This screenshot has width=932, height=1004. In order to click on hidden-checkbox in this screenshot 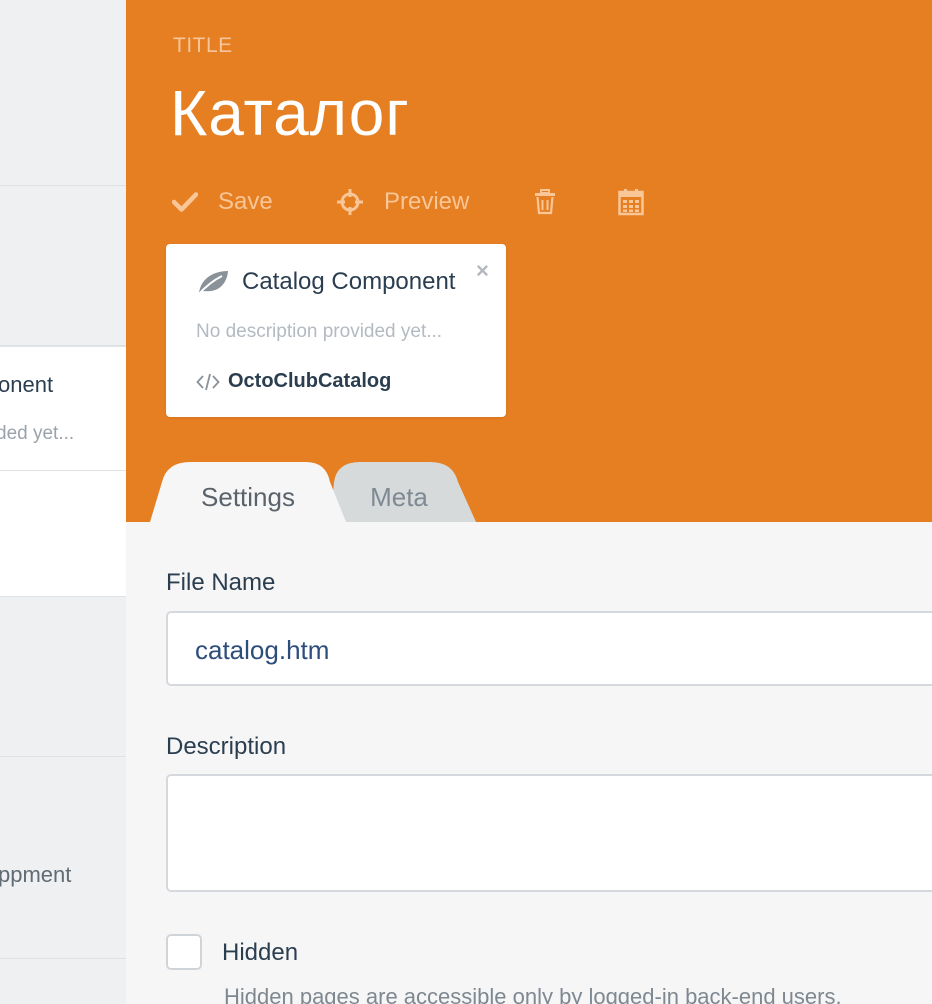, I will do `click(184, 952)`.